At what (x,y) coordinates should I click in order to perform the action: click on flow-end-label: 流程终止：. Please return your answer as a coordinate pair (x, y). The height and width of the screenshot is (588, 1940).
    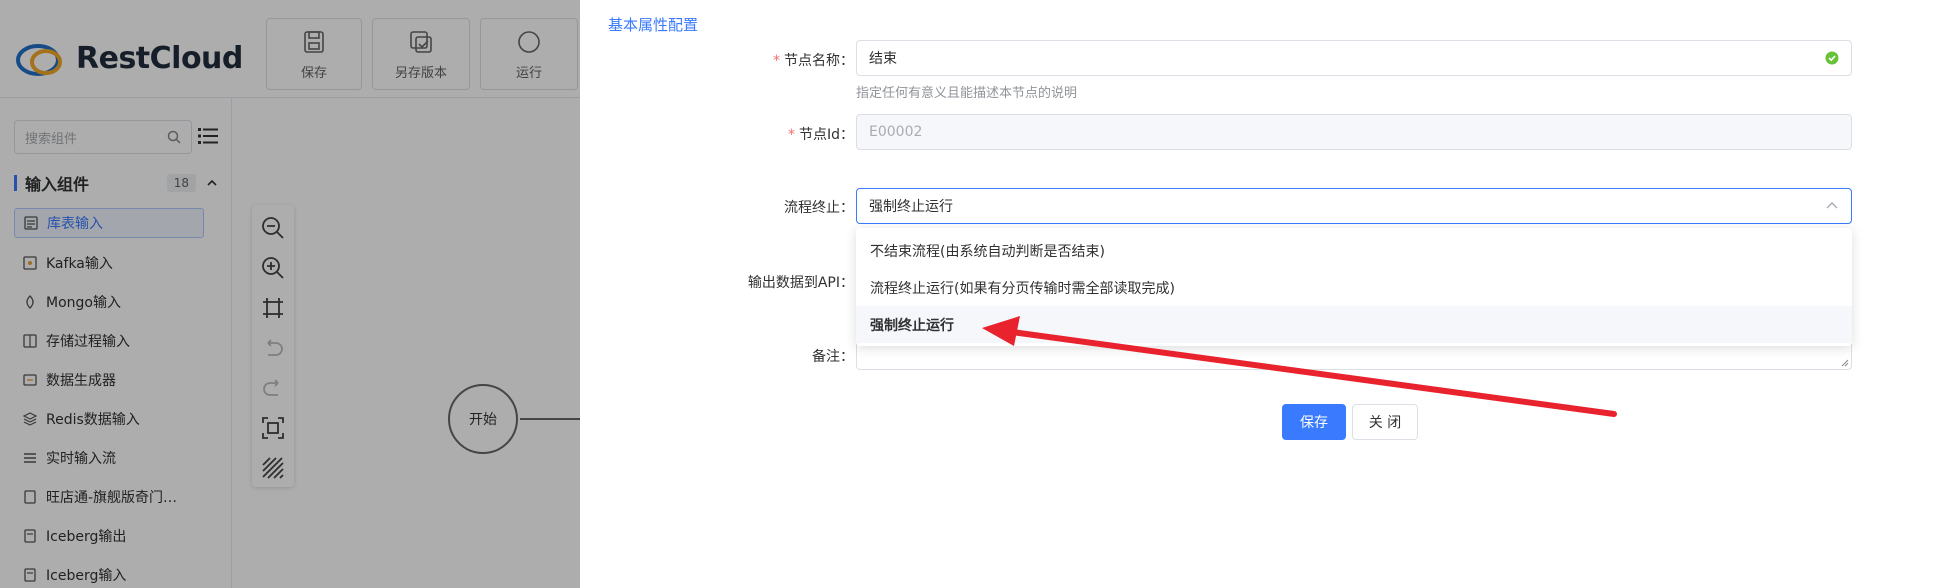
    Looking at the image, I should click on (819, 208).